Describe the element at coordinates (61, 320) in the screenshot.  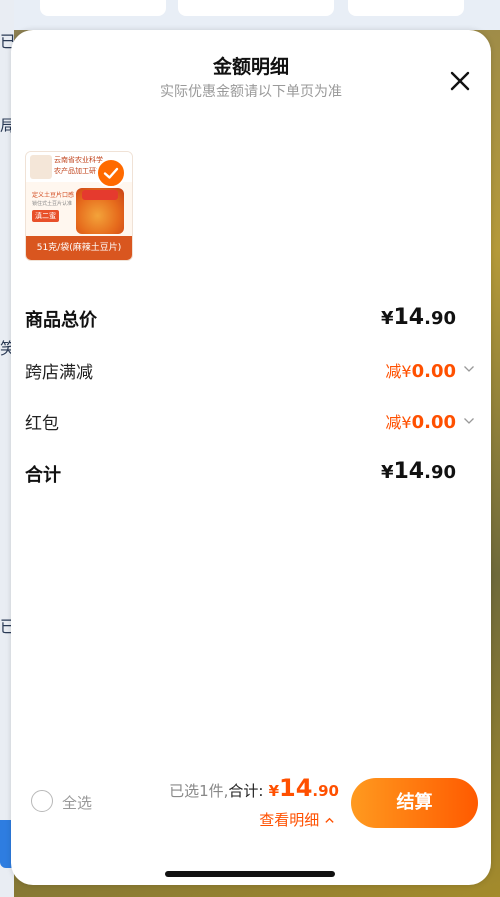
I see `goods-total-label: 商品总价` at that location.